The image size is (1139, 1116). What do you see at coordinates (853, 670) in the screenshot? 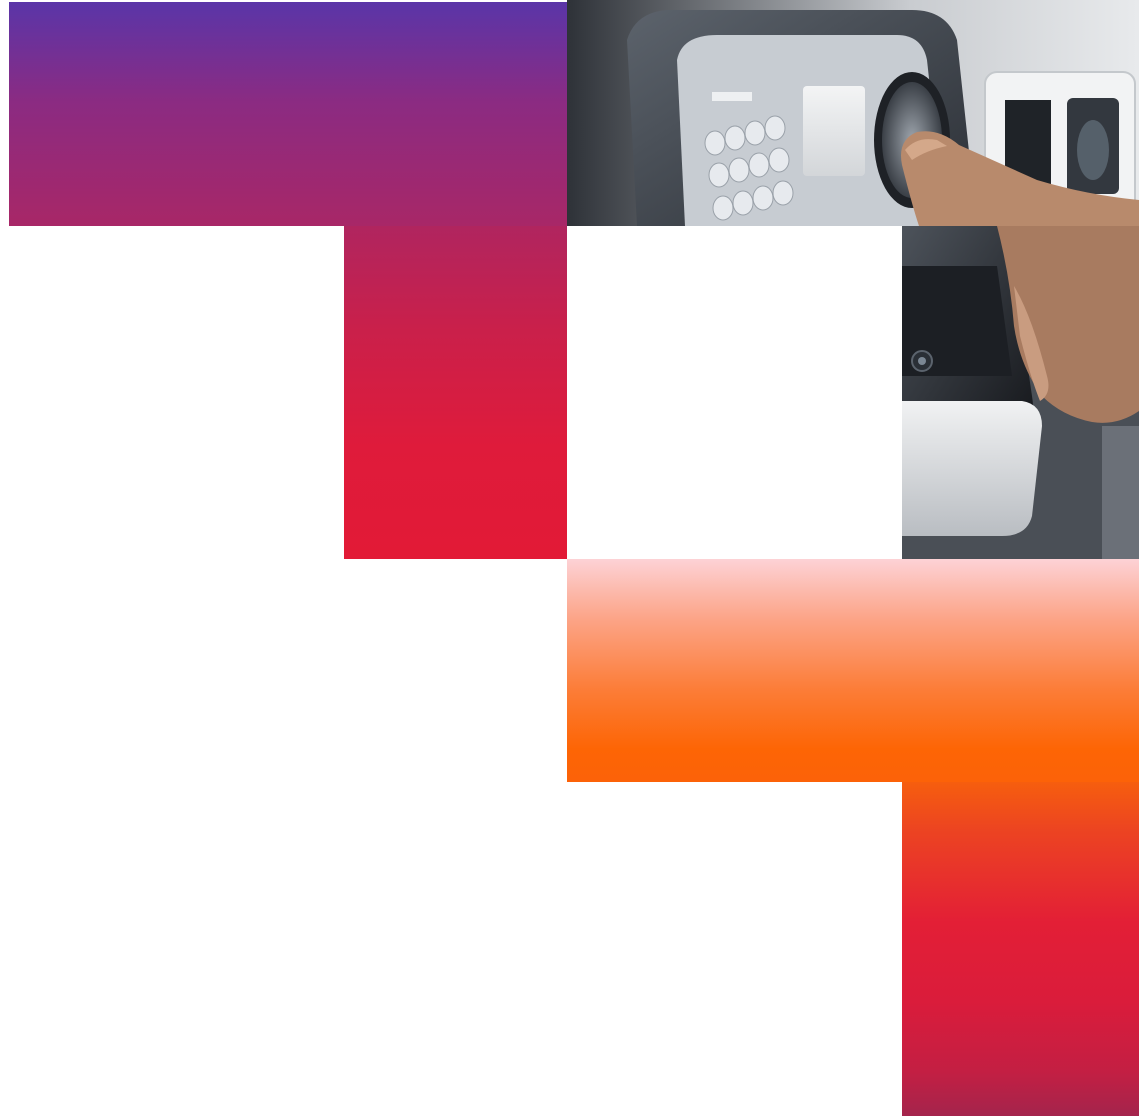
I see `orange-gradient-bar` at bounding box center [853, 670].